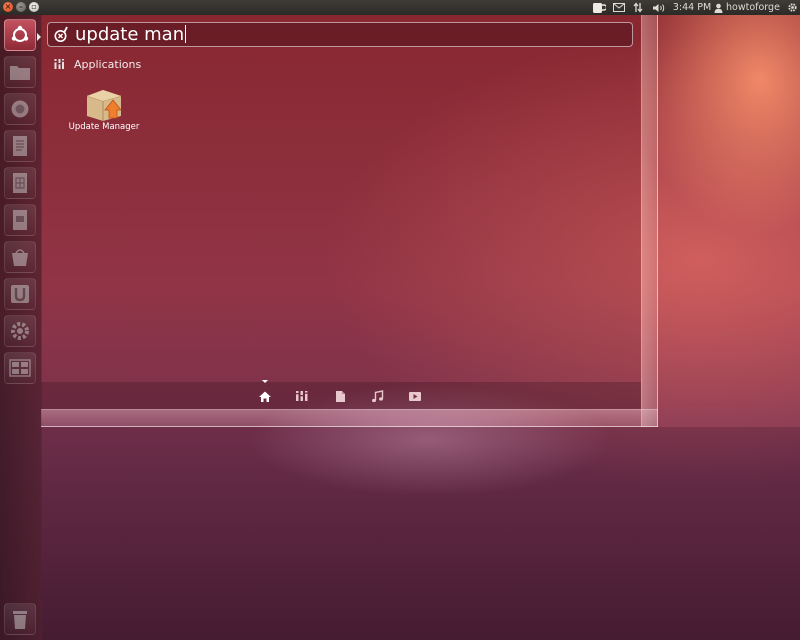 The height and width of the screenshot is (640, 800). I want to click on spreadsheet-icon, so click(20, 183).